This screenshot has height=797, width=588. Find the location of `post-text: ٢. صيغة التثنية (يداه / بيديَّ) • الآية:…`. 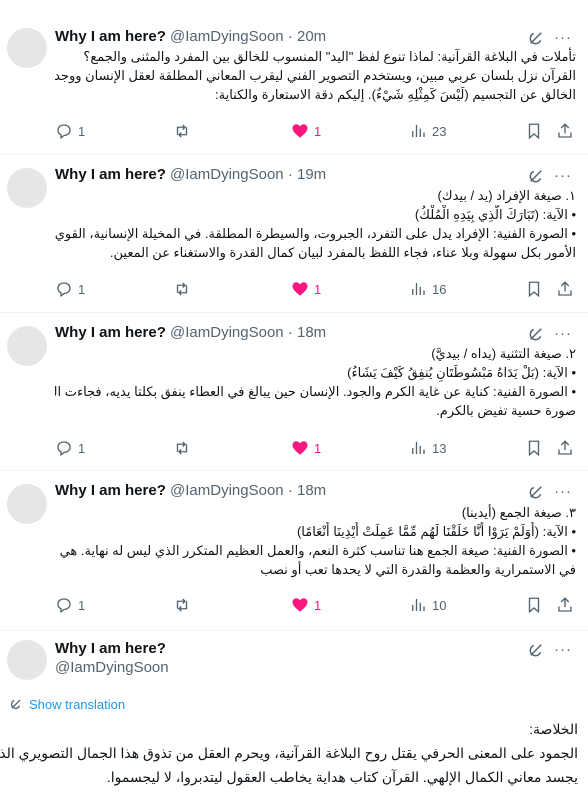

post-text: ٢. صيغة التثنية (يداه / بيديَّ) • الآية:… is located at coordinates (315, 382).